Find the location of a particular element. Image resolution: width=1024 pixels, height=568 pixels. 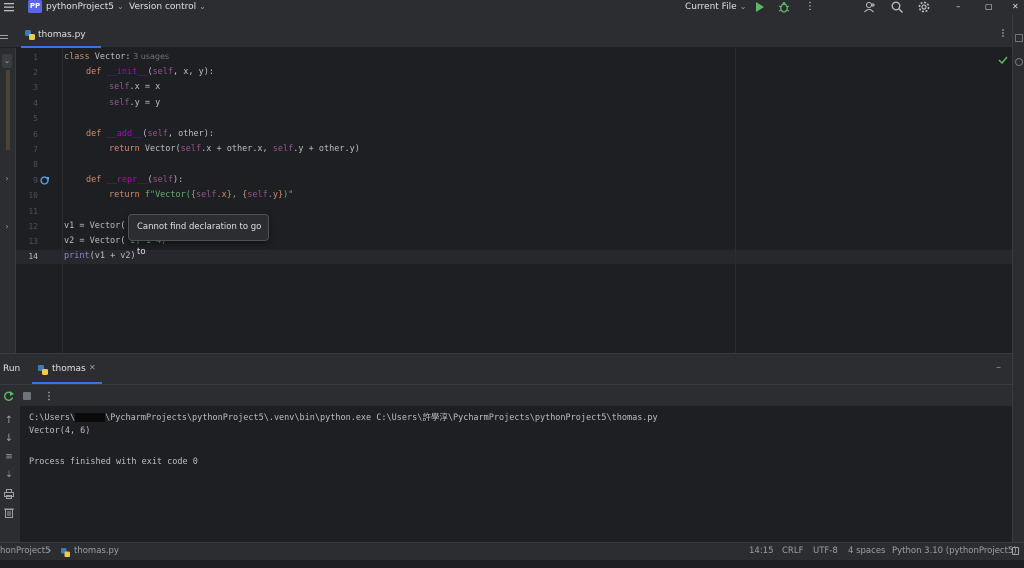

file-encoding: UTF-8 is located at coordinates (825, 551).